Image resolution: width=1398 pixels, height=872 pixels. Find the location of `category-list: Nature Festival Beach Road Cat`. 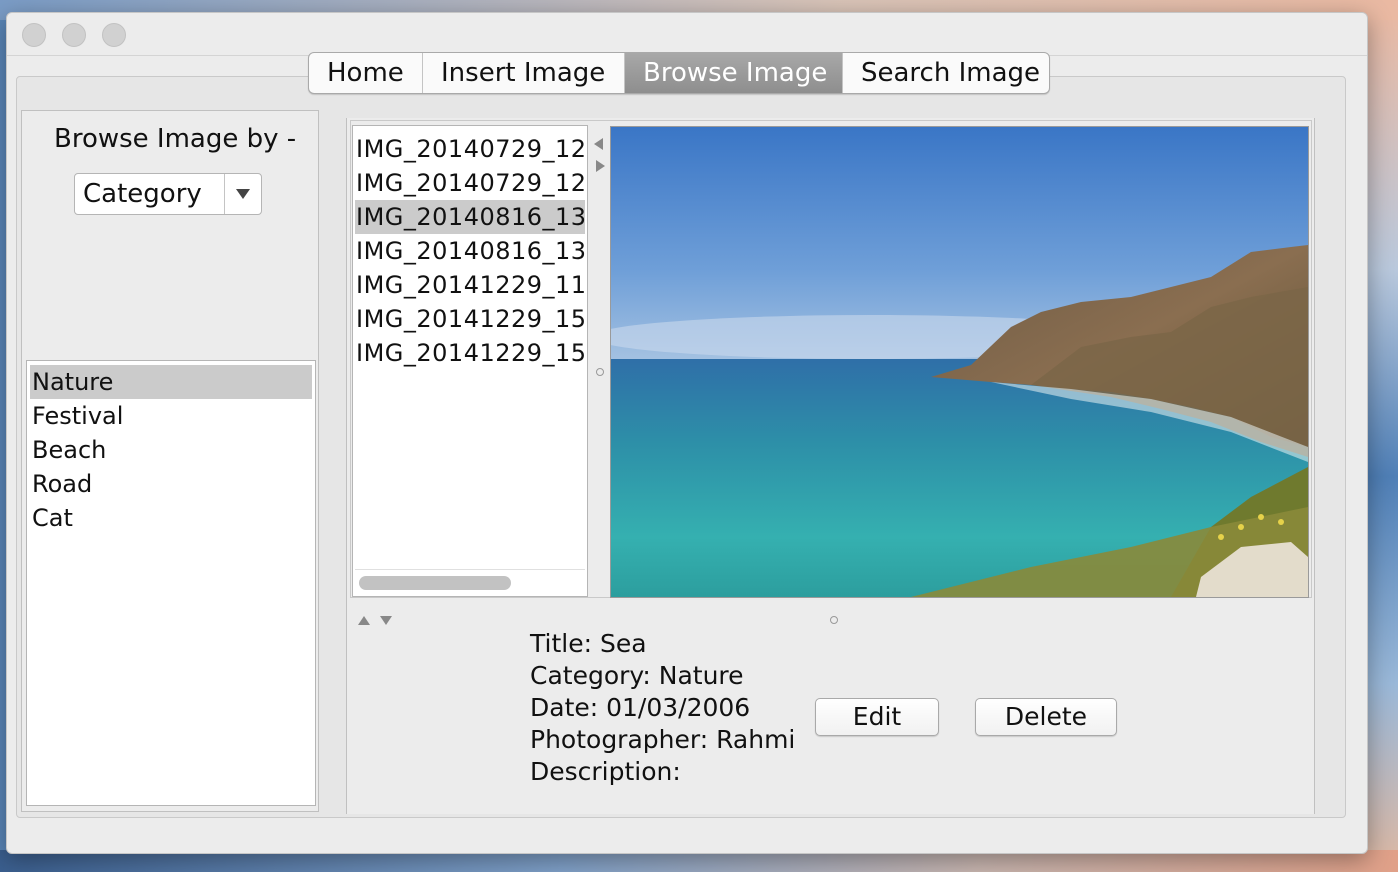

category-list: Nature Festival Beach Road Cat is located at coordinates (171, 583).